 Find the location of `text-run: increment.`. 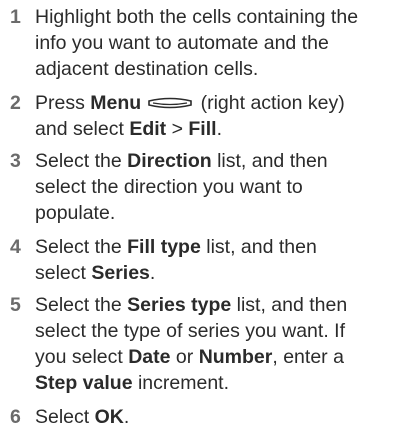

text-run: increment. is located at coordinates (180, 383).